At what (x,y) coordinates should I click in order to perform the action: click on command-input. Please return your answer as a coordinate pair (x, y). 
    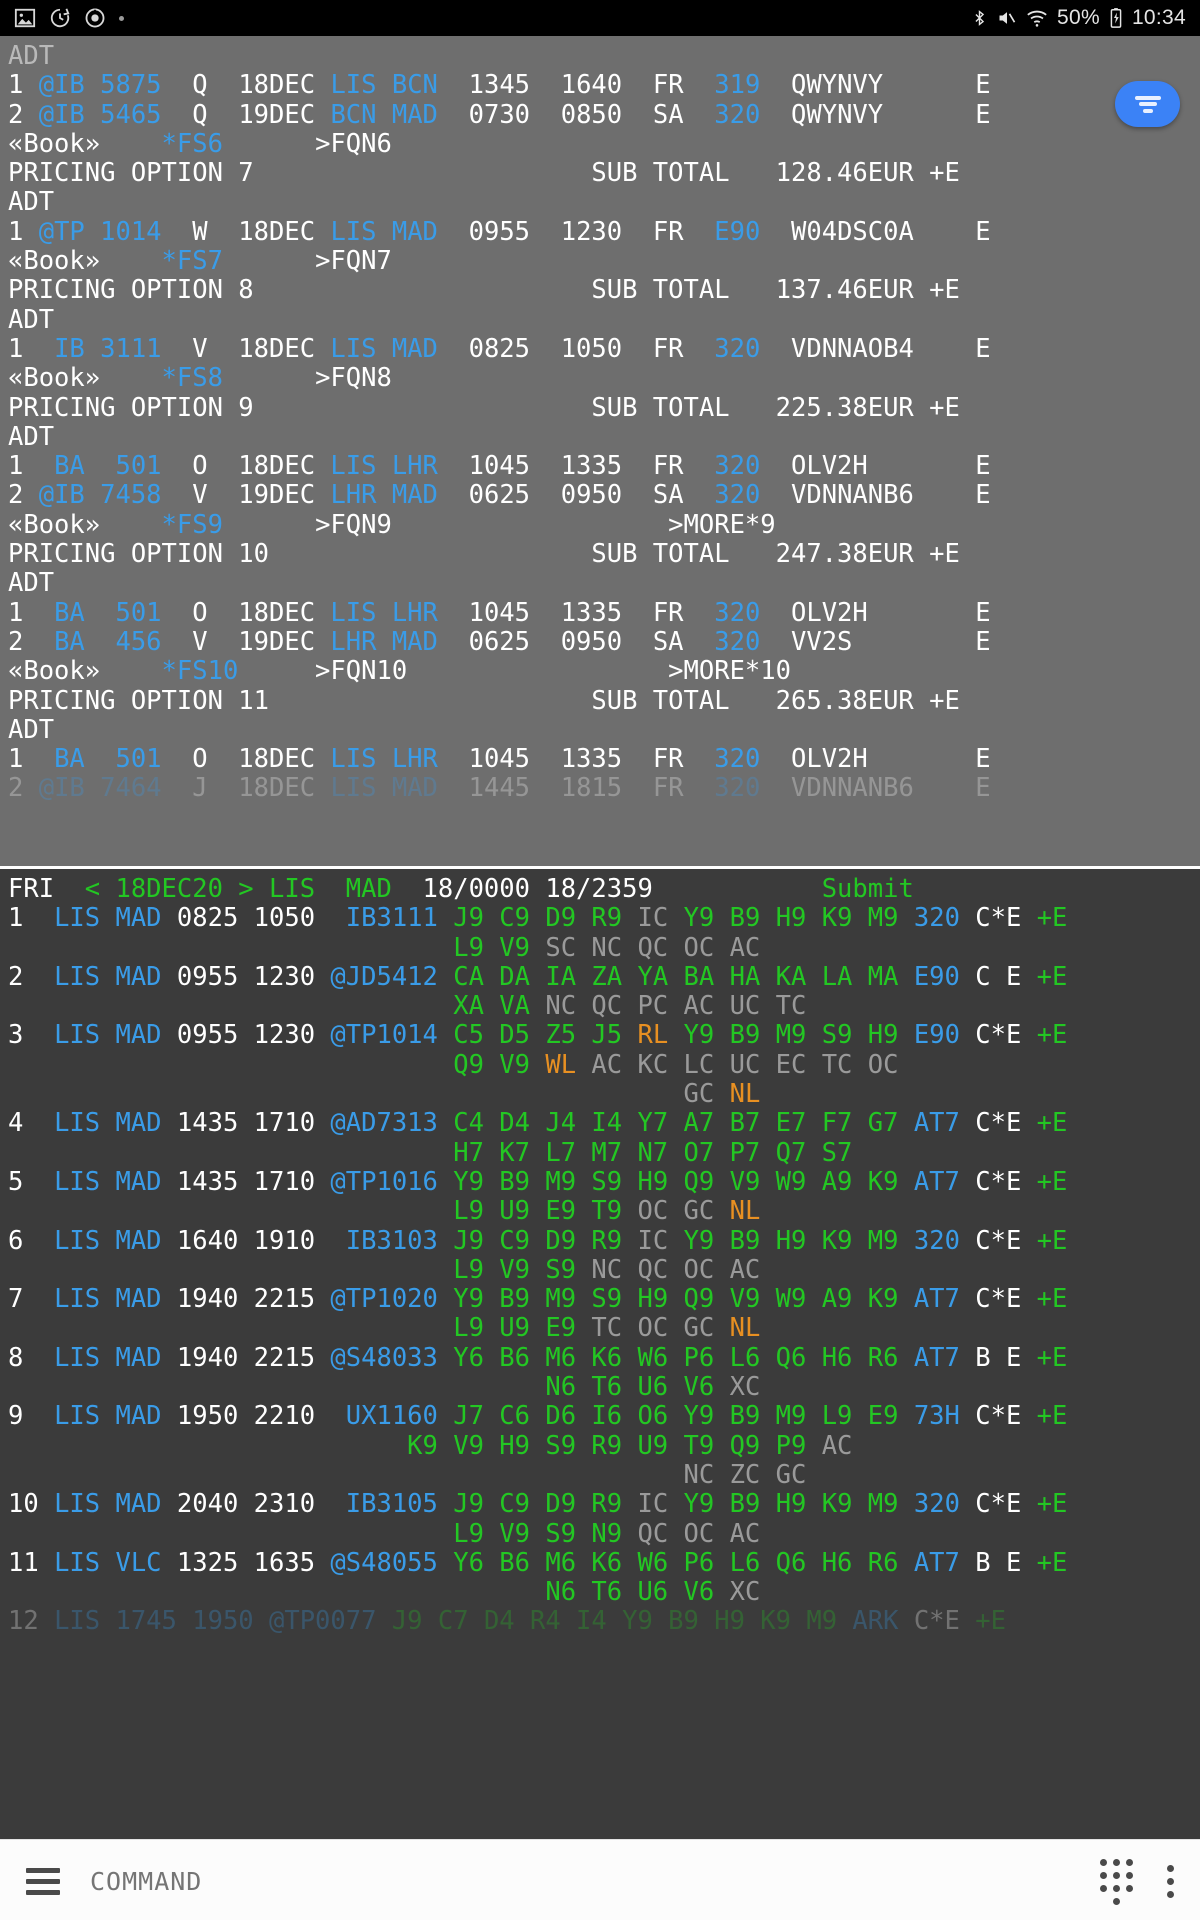
    Looking at the image, I should click on (595, 1881).